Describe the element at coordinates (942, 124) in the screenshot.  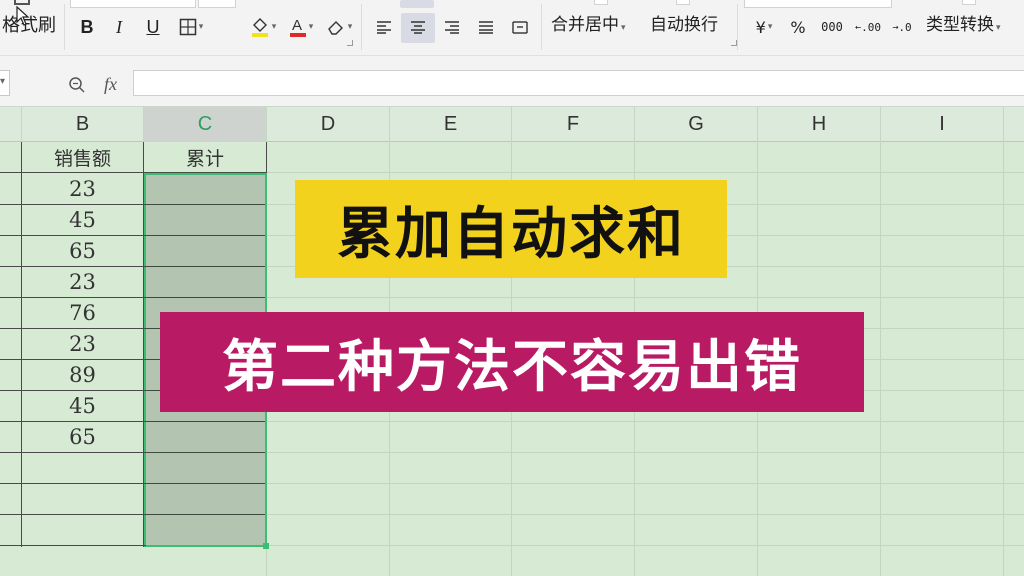
I see `column-header-i: I` at that location.